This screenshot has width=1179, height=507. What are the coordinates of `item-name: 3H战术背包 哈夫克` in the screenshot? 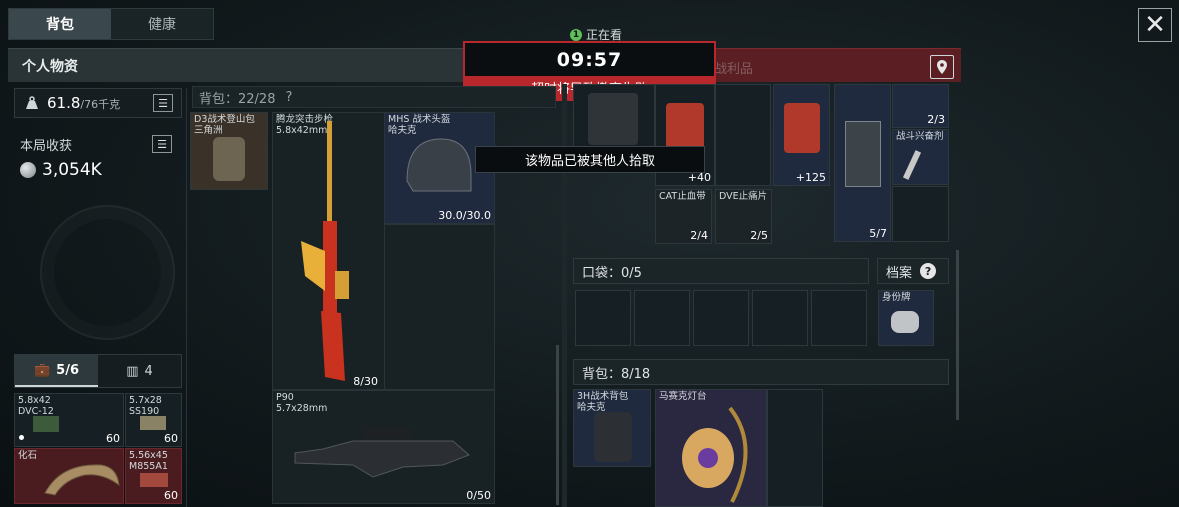 It's located at (603, 402).